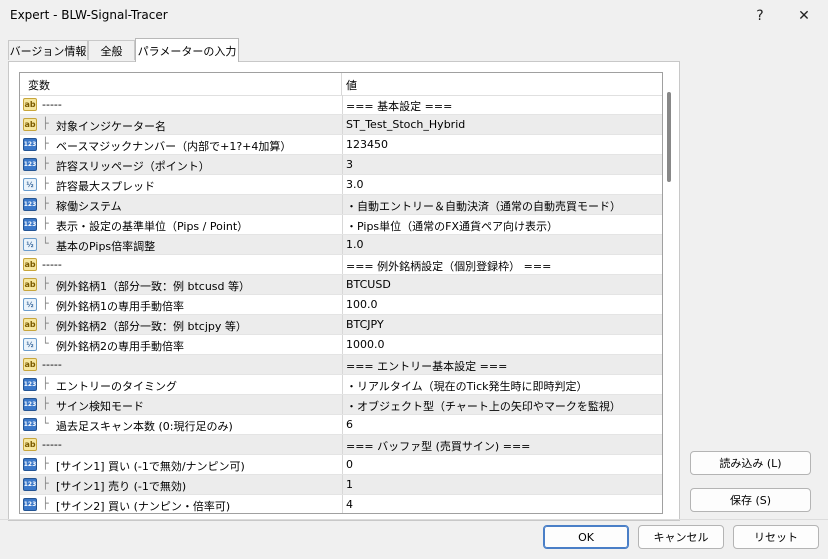 The image size is (828, 559). I want to click on table-row: ½ └ 基本のPips倍率調整 1.0, so click(341, 245).